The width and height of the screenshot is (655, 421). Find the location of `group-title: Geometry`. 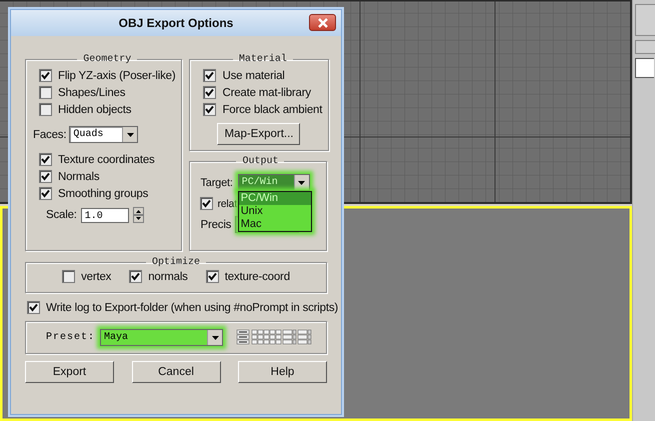

group-title: Geometry is located at coordinates (107, 59).